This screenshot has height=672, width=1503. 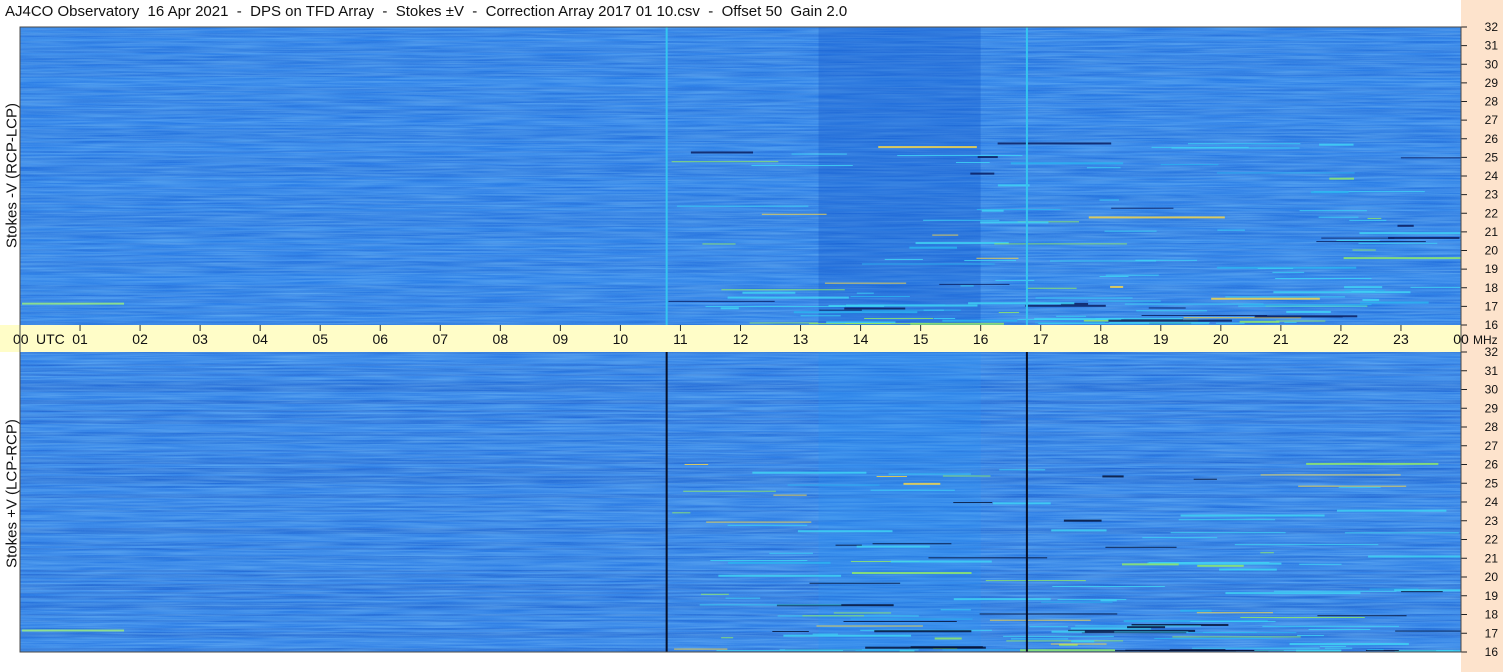 I want to click on time-tick-label: 13, so click(x=801, y=339).